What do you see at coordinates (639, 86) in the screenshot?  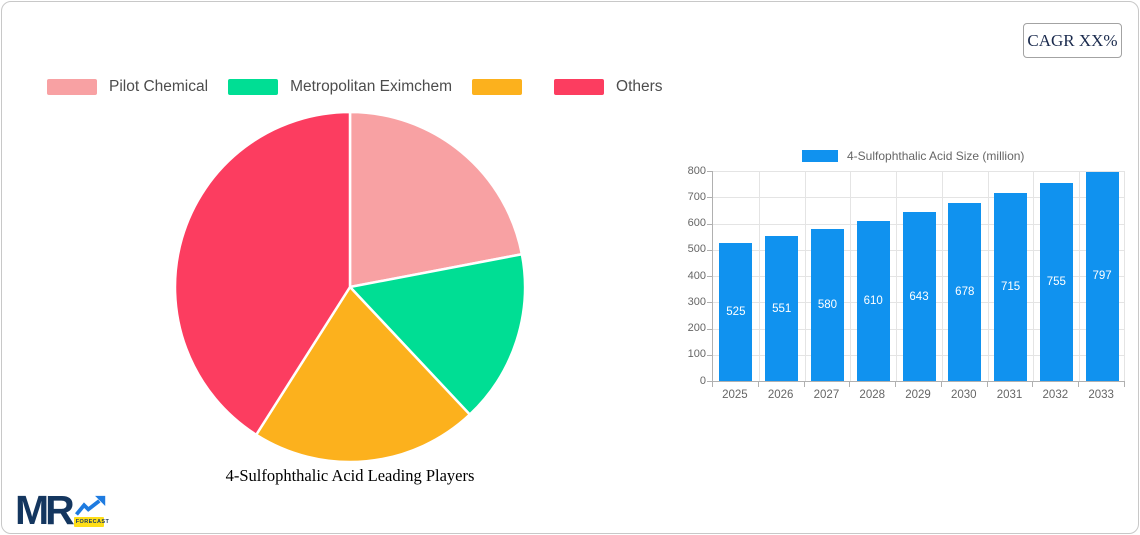 I see `legend-label: Others` at bounding box center [639, 86].